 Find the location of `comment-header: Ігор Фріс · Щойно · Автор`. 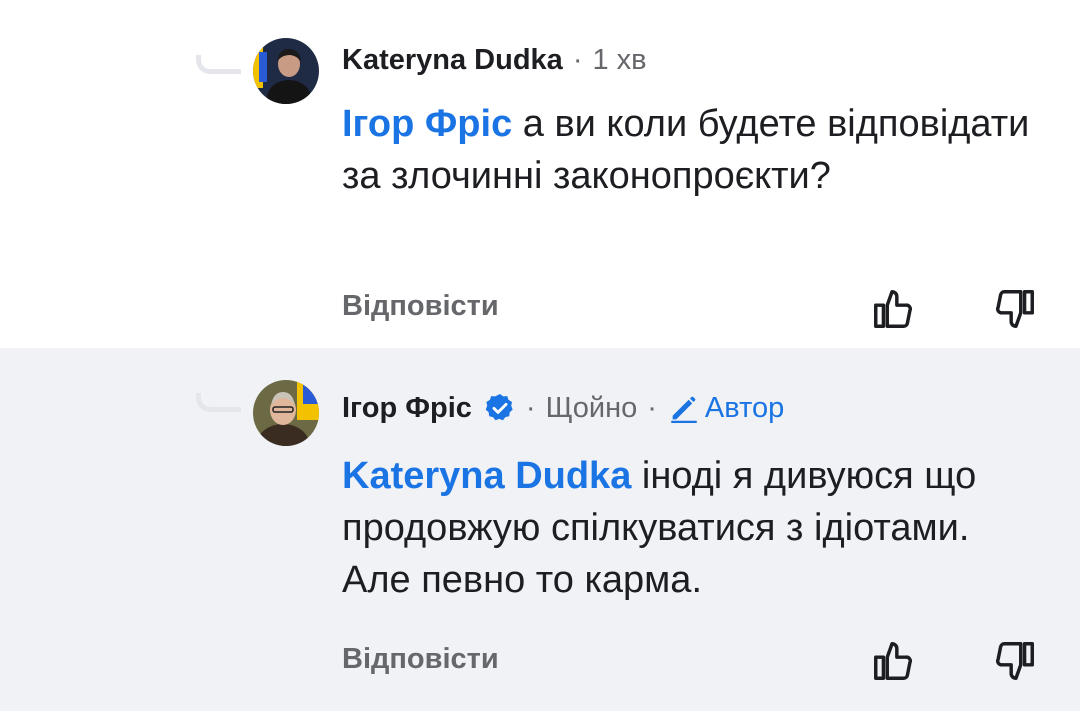

comment-header: Ігор Фріс · Щойно · Автор is located at coordinates (563, 408).